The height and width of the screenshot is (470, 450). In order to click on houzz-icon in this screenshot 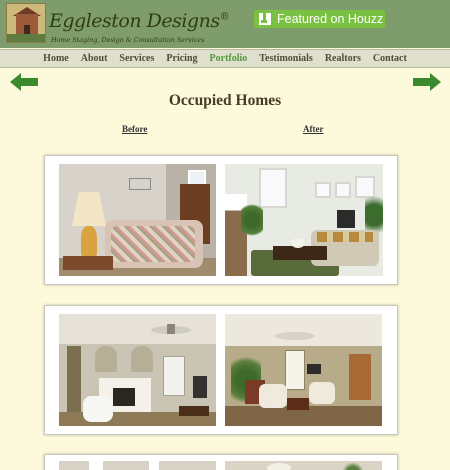, I will do `click(265, 19)`.